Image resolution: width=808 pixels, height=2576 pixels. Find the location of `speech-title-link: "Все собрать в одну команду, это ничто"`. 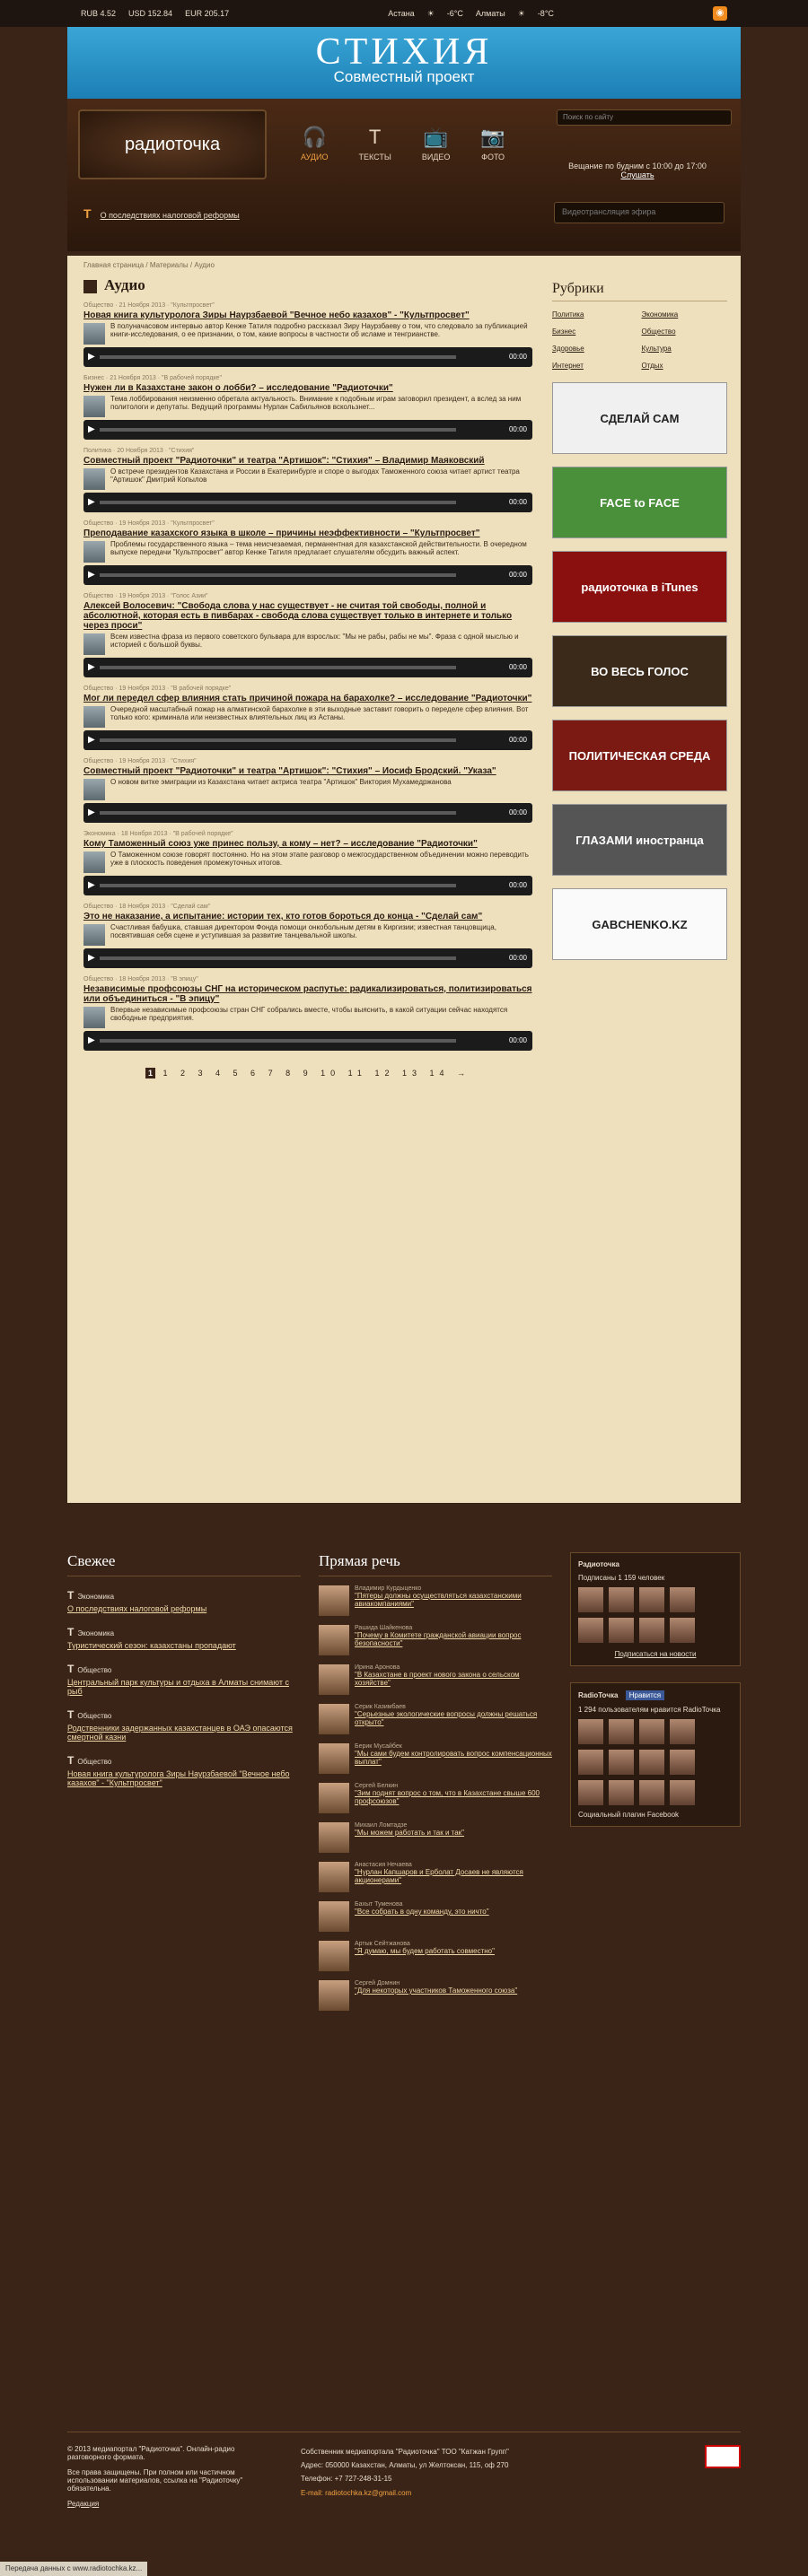

speech-title-link: "Все собрать в одну команду, это ничто" is located at coordinates (422, 1912).